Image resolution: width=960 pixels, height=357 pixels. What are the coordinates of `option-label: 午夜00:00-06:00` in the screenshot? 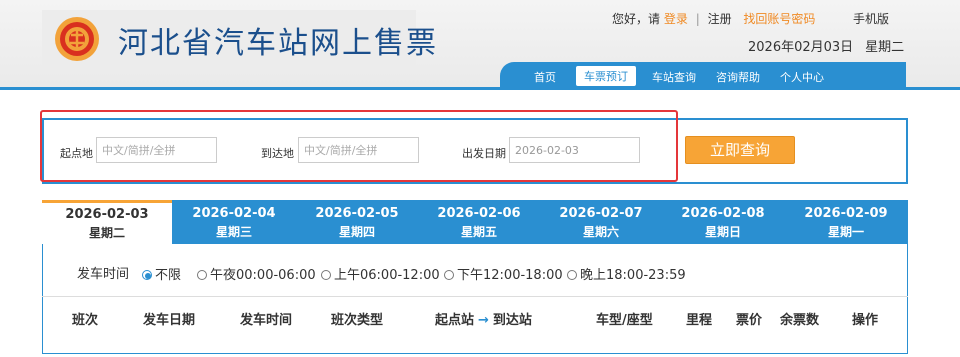 It's located at (263, 275).